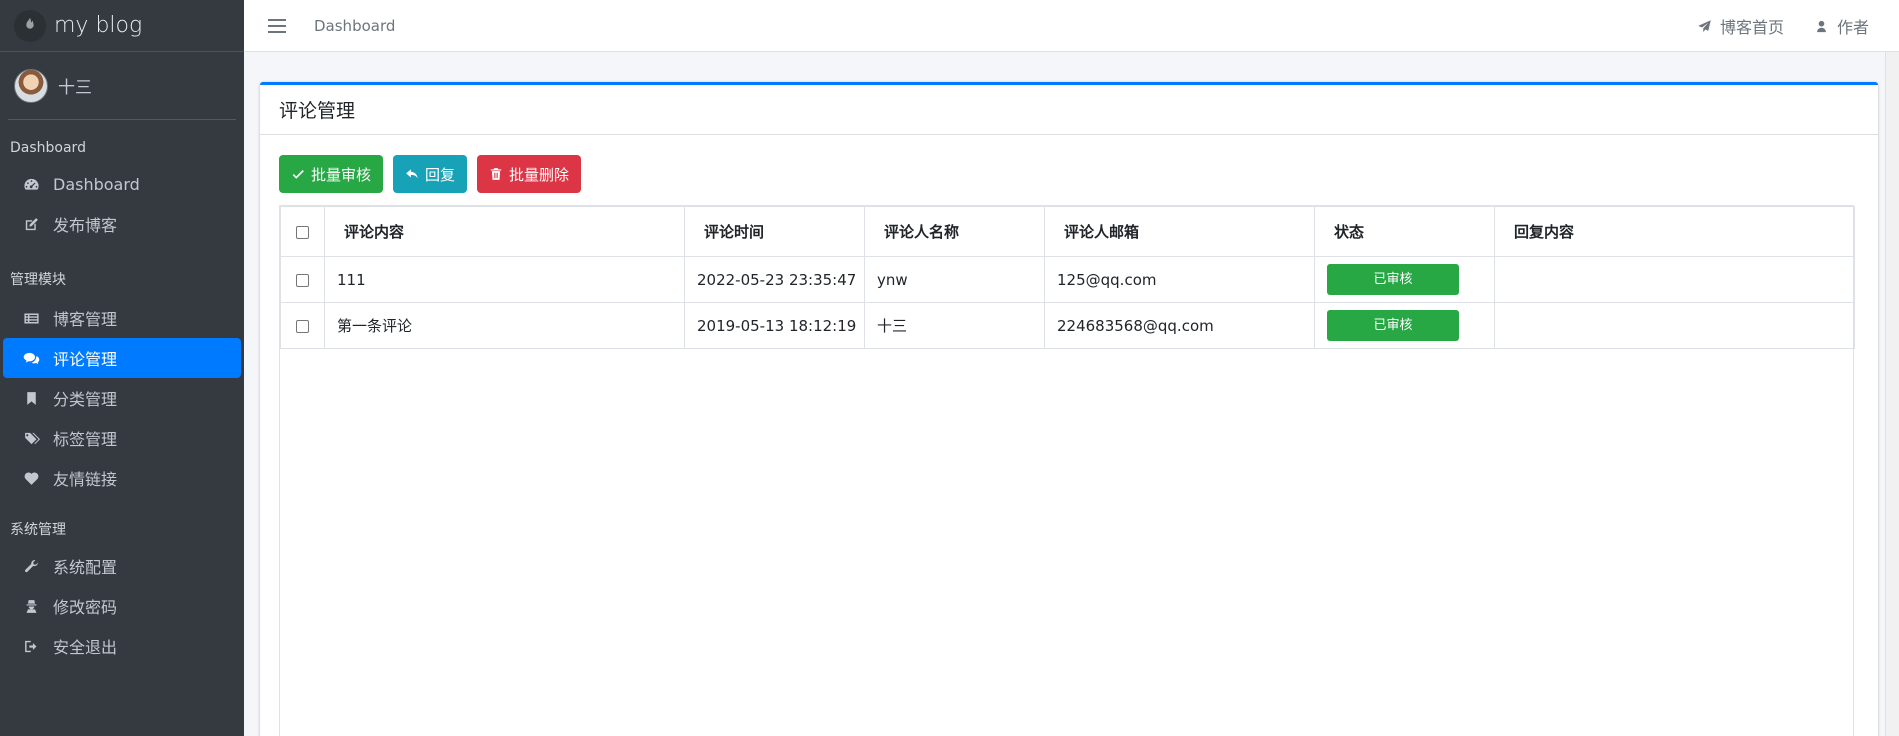 The image size is (1899, 736). What do you see at coordinates (298, 174) in the screenshot?
I see `check-icon` at bounding box center [298, 174].